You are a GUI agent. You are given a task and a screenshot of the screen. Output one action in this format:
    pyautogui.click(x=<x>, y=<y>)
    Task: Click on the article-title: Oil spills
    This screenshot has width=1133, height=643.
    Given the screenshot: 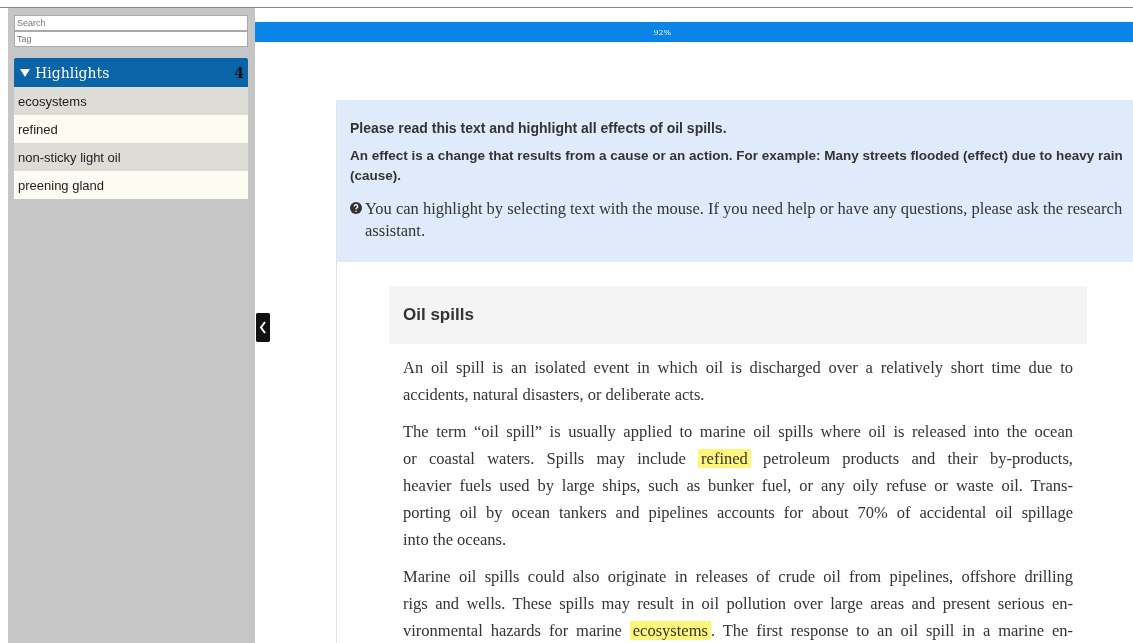 What is the action you would take?
    pyautogui.click(x=738, y=315)
    